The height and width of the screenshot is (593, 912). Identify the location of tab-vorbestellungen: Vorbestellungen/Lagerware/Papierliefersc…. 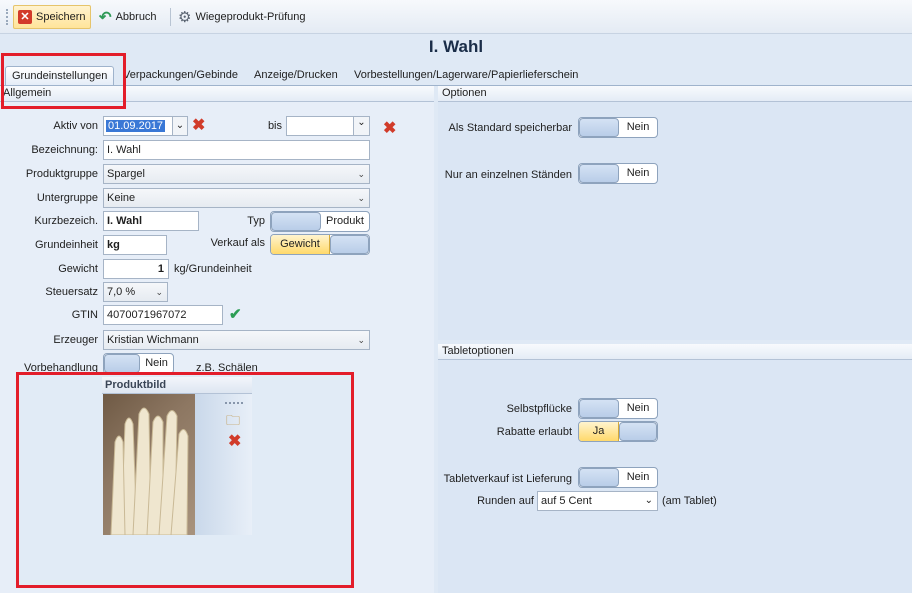
(466, 76).